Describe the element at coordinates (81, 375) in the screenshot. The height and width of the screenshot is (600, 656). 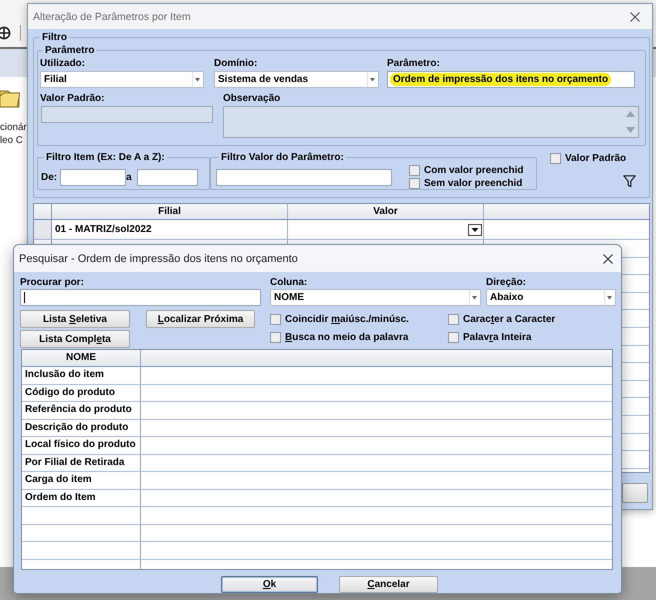
I see `table-cell: Inclusão do item` at that location.